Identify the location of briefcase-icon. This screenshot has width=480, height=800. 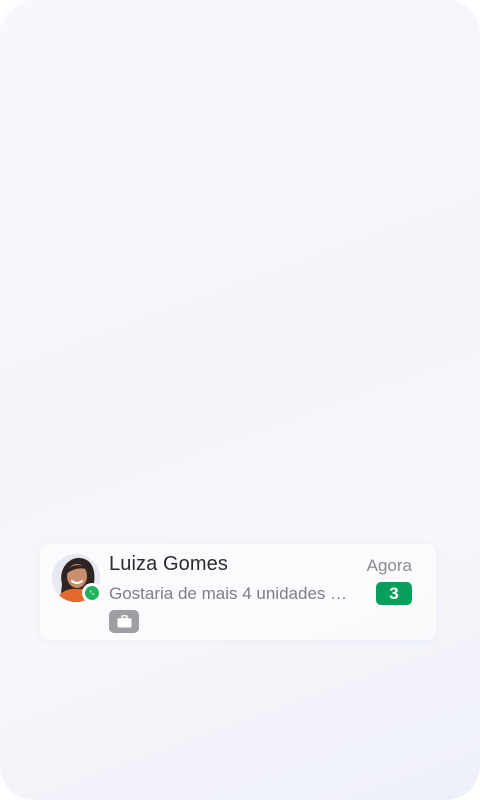
(124, 621).